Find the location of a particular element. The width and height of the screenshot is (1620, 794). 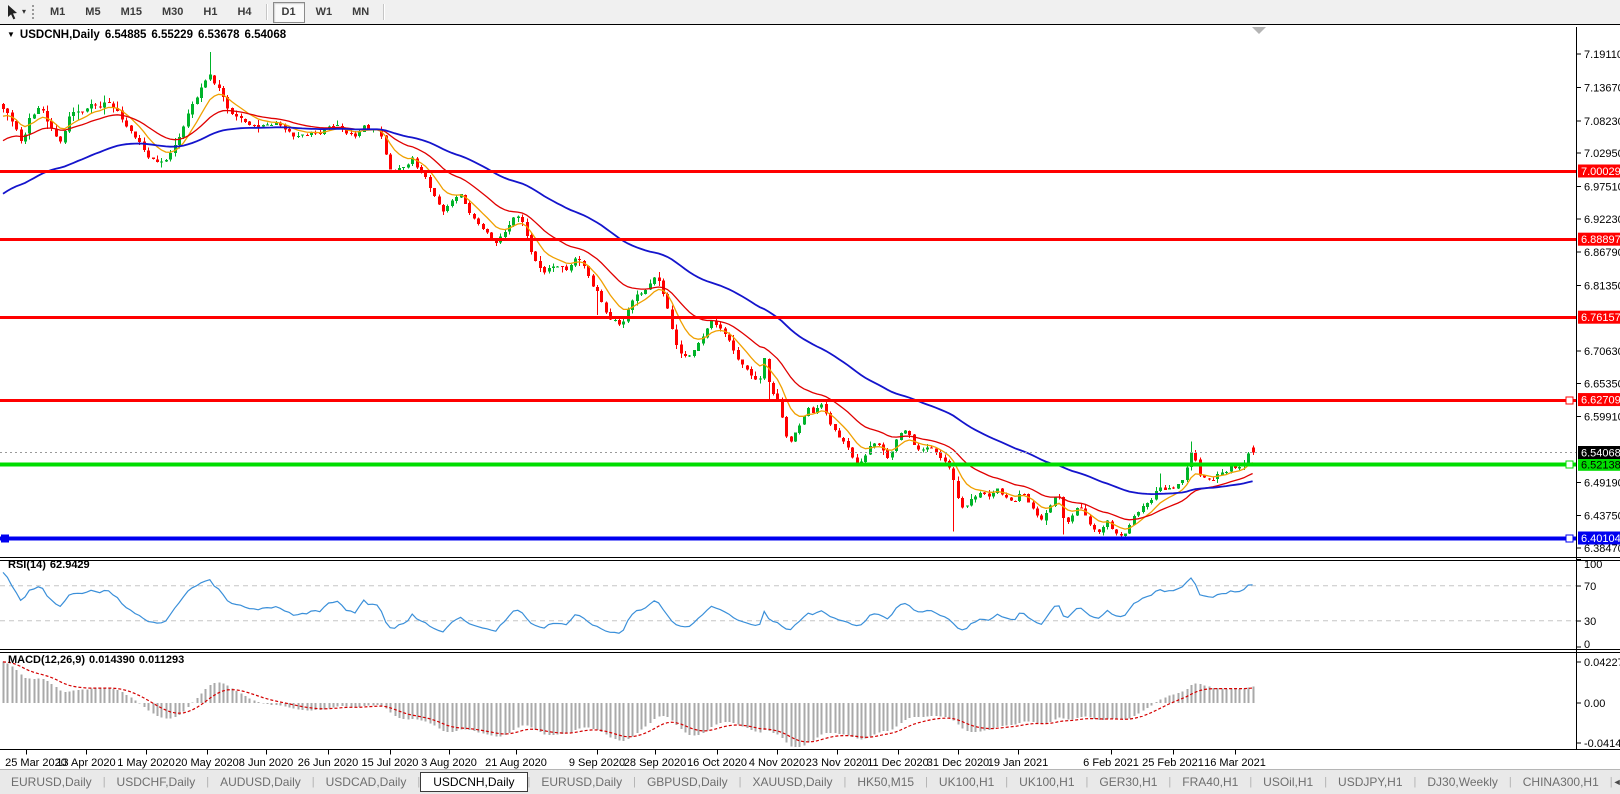

time-axis-tick: 25 Feb 2021 is located at coordinates (1173, 763).